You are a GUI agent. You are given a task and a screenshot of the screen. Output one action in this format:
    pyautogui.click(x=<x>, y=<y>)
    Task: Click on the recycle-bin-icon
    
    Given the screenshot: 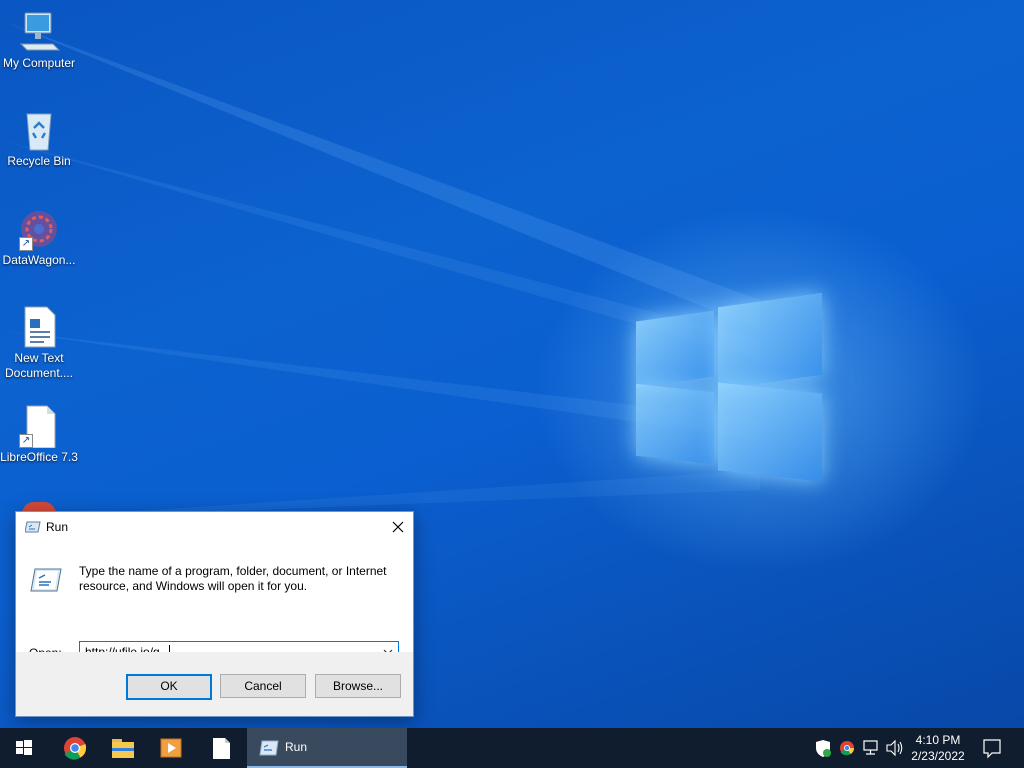 What is the action you would take?
    pyautogui.click(x=39, y=130)
    